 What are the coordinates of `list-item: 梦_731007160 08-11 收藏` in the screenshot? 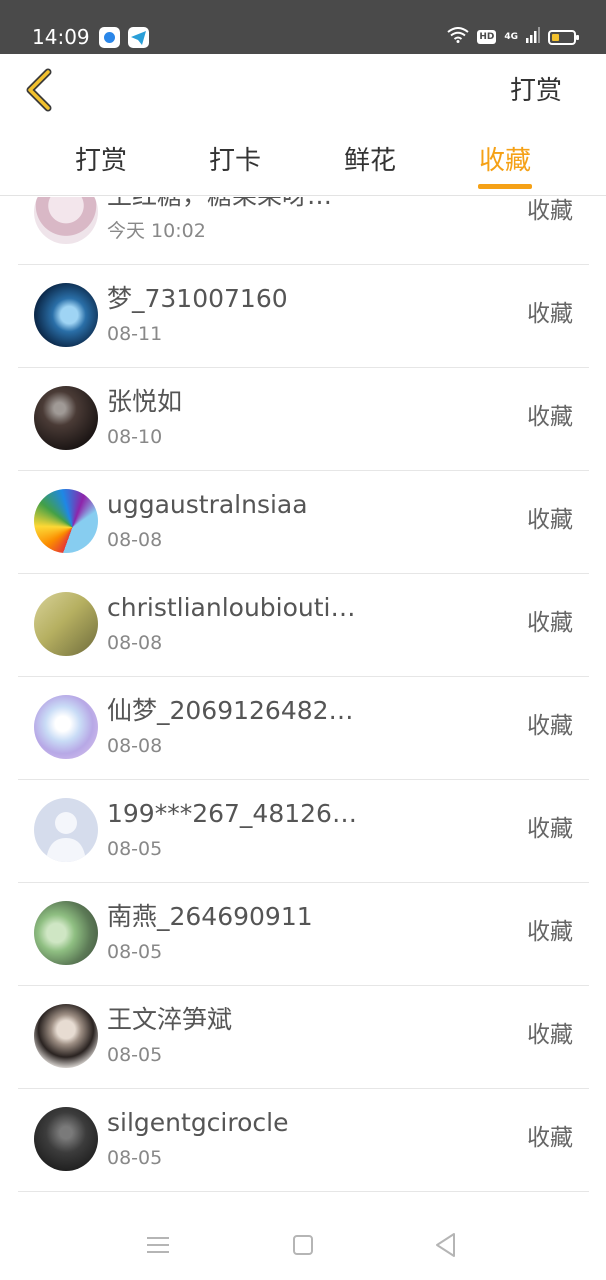 It's located at (303, 316).